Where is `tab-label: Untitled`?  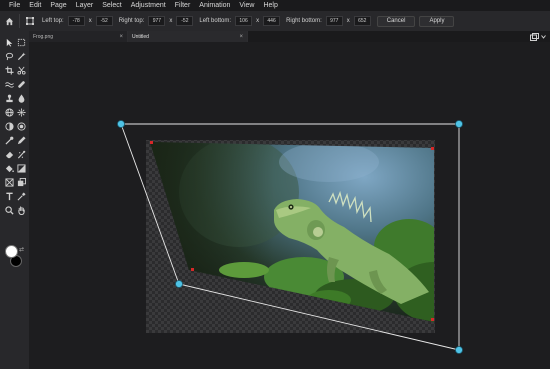
tab-label: Untitled is located at coordinates (140, 36).